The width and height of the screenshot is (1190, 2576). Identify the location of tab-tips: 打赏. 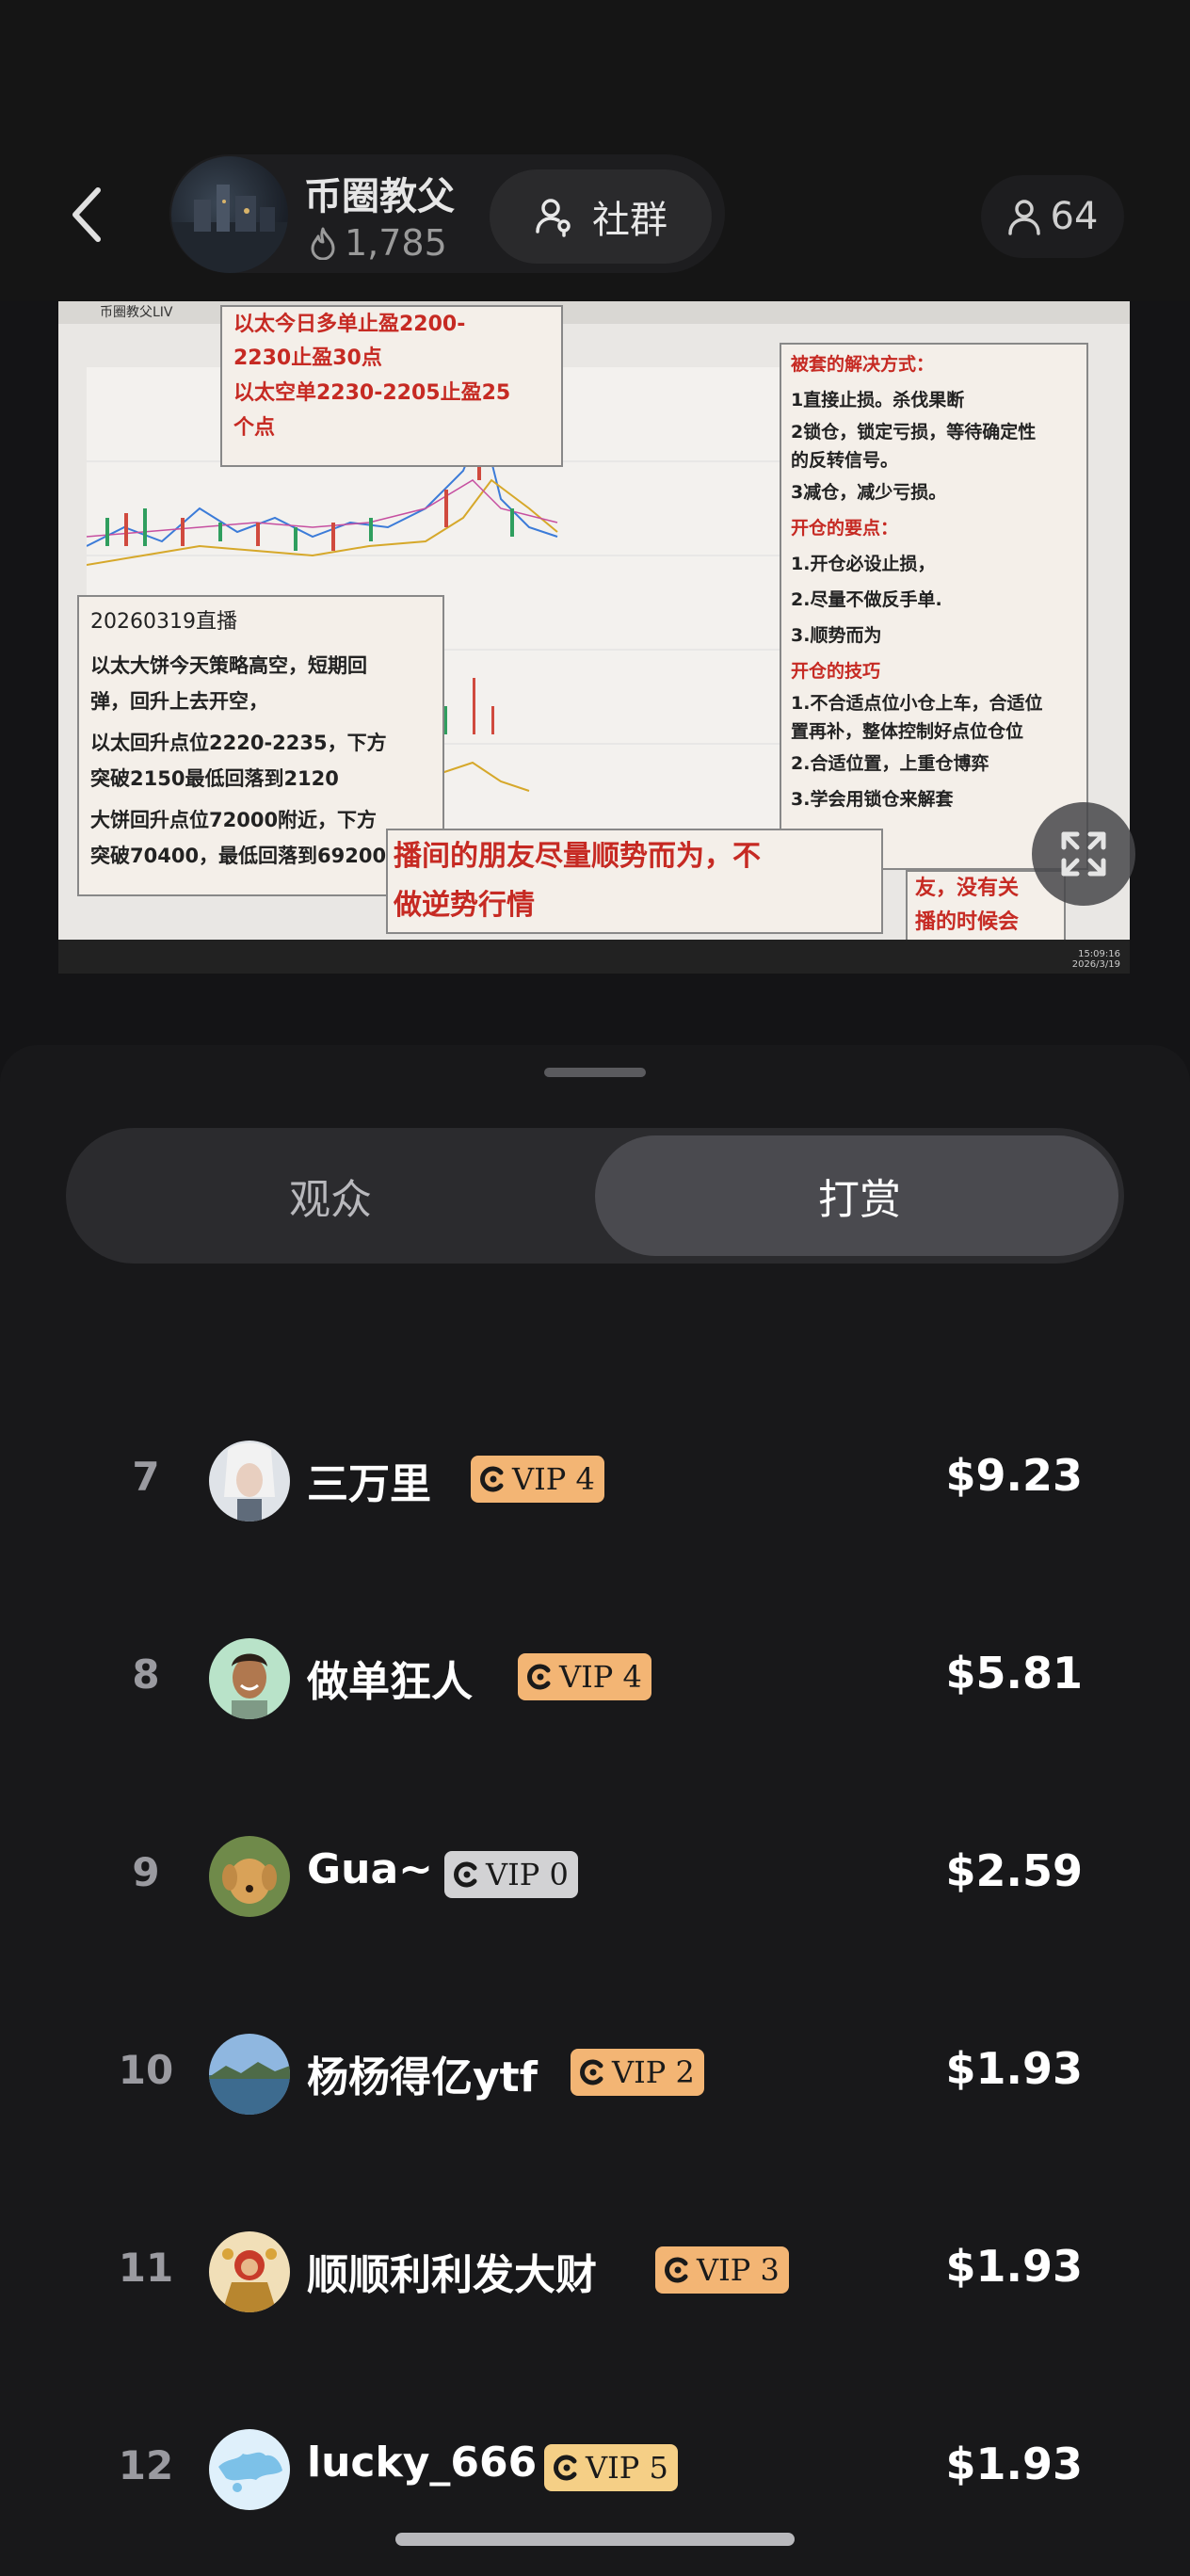
(859, 1196).